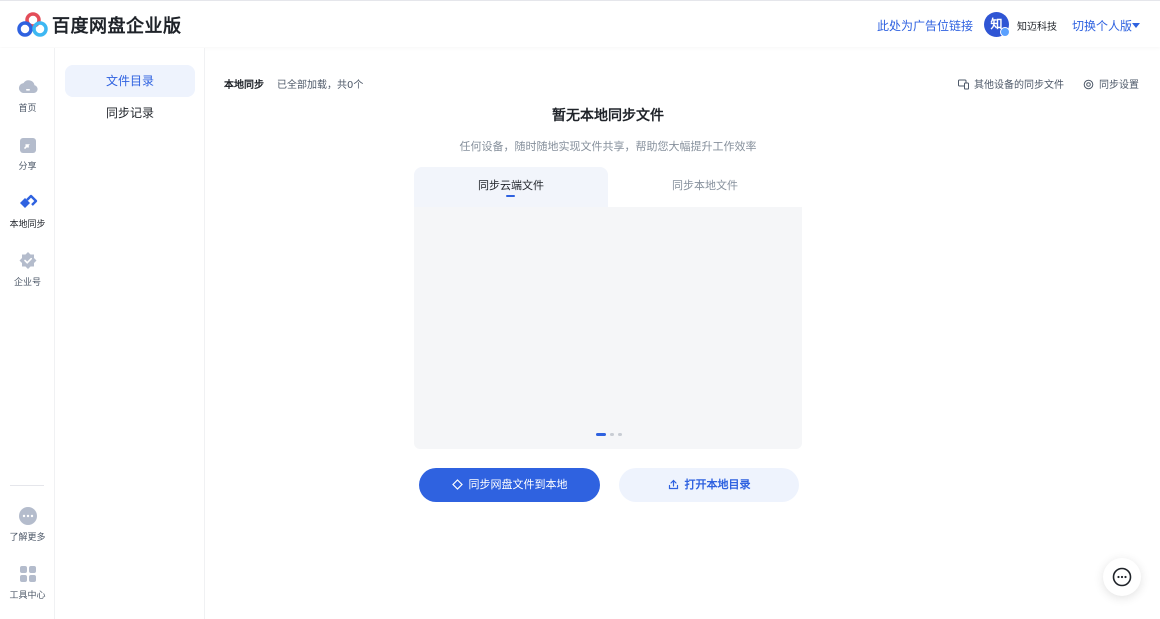 This screenshot has width=1160, height=619. I want to click on rail-item-enterprise: 企业号, so click(27, 269).